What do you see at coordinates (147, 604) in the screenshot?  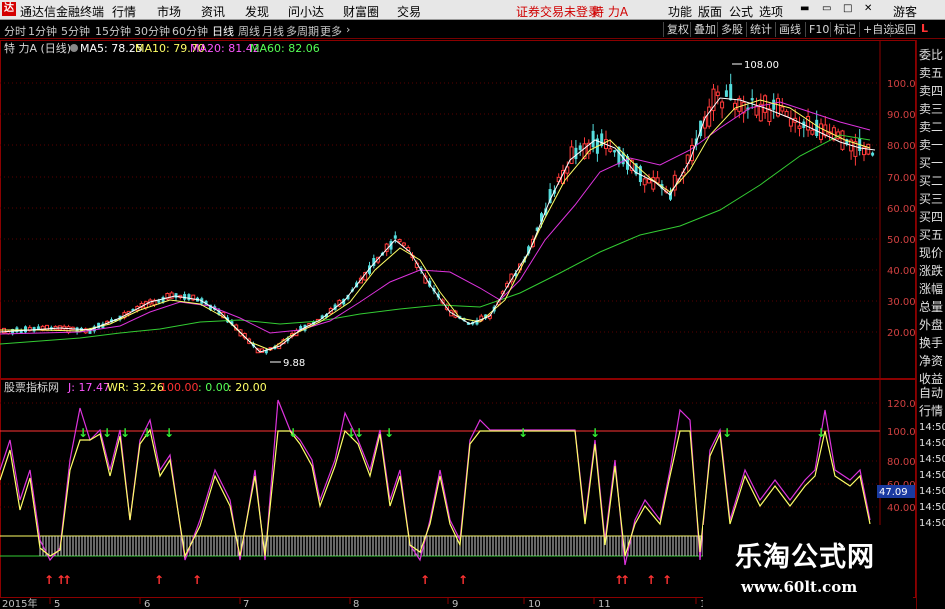 I see `x-axis-label: 6` at bounding box center [147, 604].